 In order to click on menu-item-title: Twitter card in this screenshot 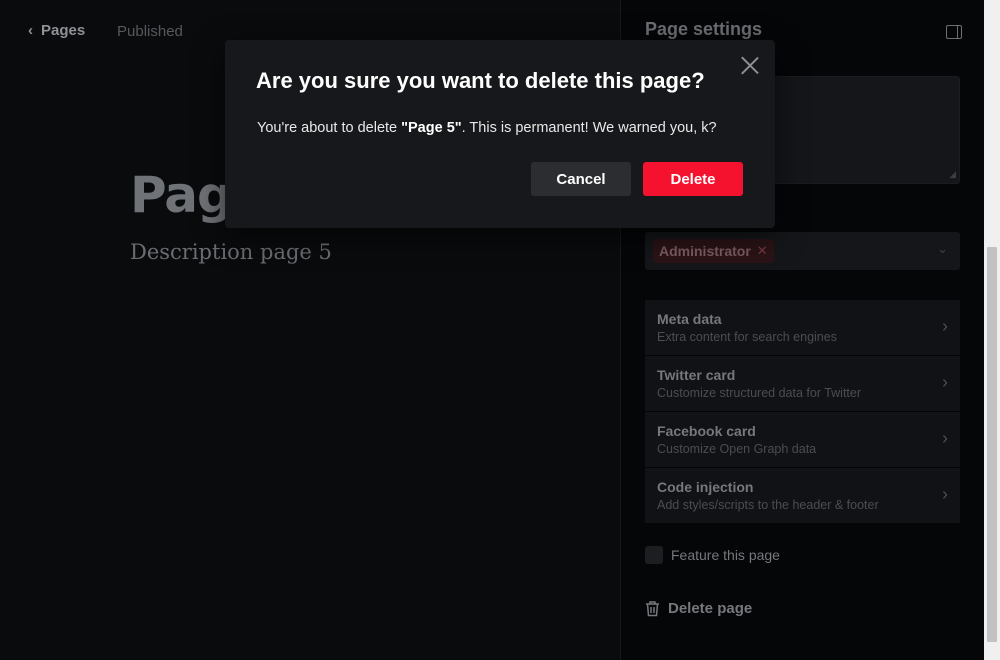, I will do `click(696, 375)`.